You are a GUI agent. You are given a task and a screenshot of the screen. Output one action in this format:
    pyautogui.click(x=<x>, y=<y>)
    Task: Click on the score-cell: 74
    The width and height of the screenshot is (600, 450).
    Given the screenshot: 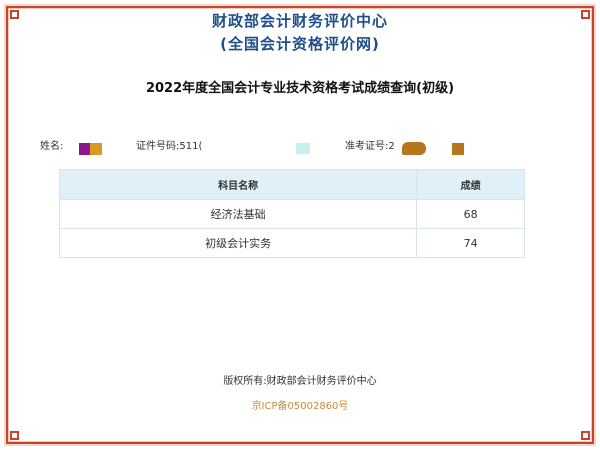 What is the action you would take?
    pyautogui.click(x=470, y=243)
    